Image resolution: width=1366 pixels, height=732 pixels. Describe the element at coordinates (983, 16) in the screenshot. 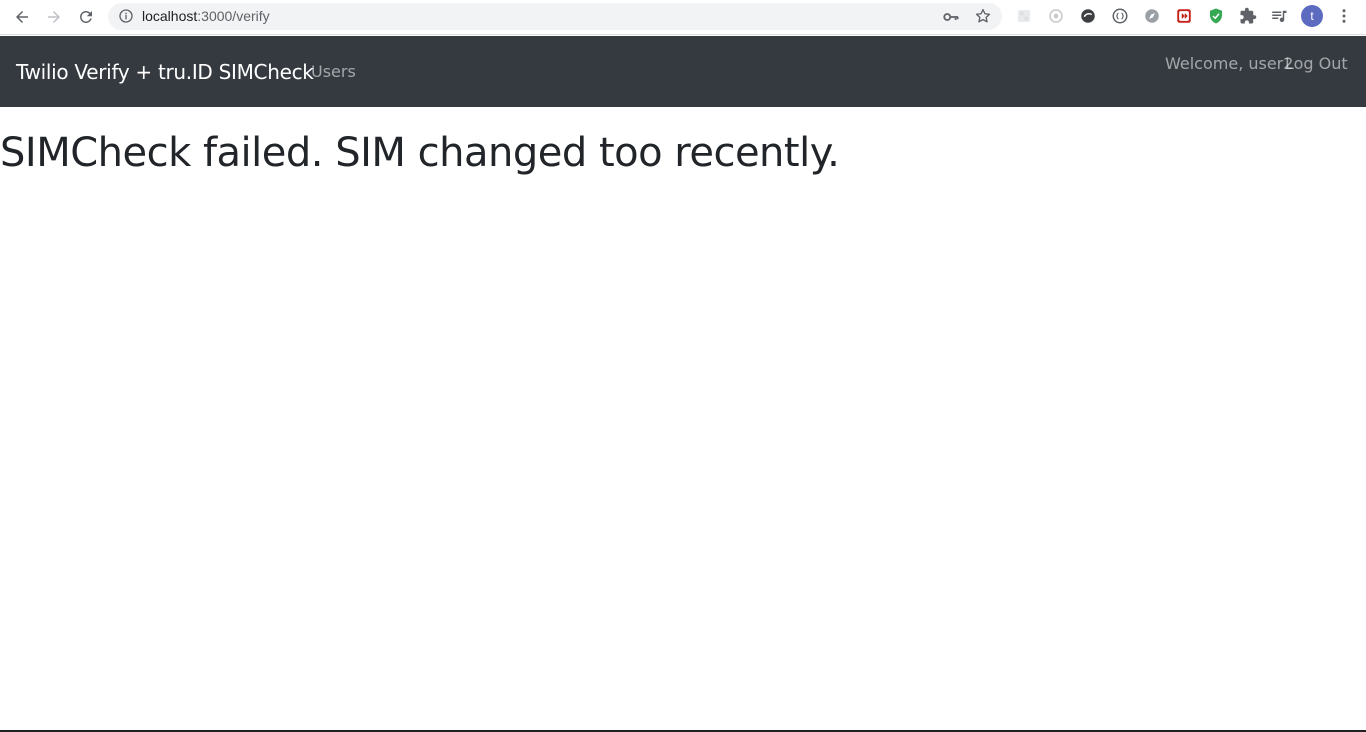

I see `bookmark-star-icon` at that location.